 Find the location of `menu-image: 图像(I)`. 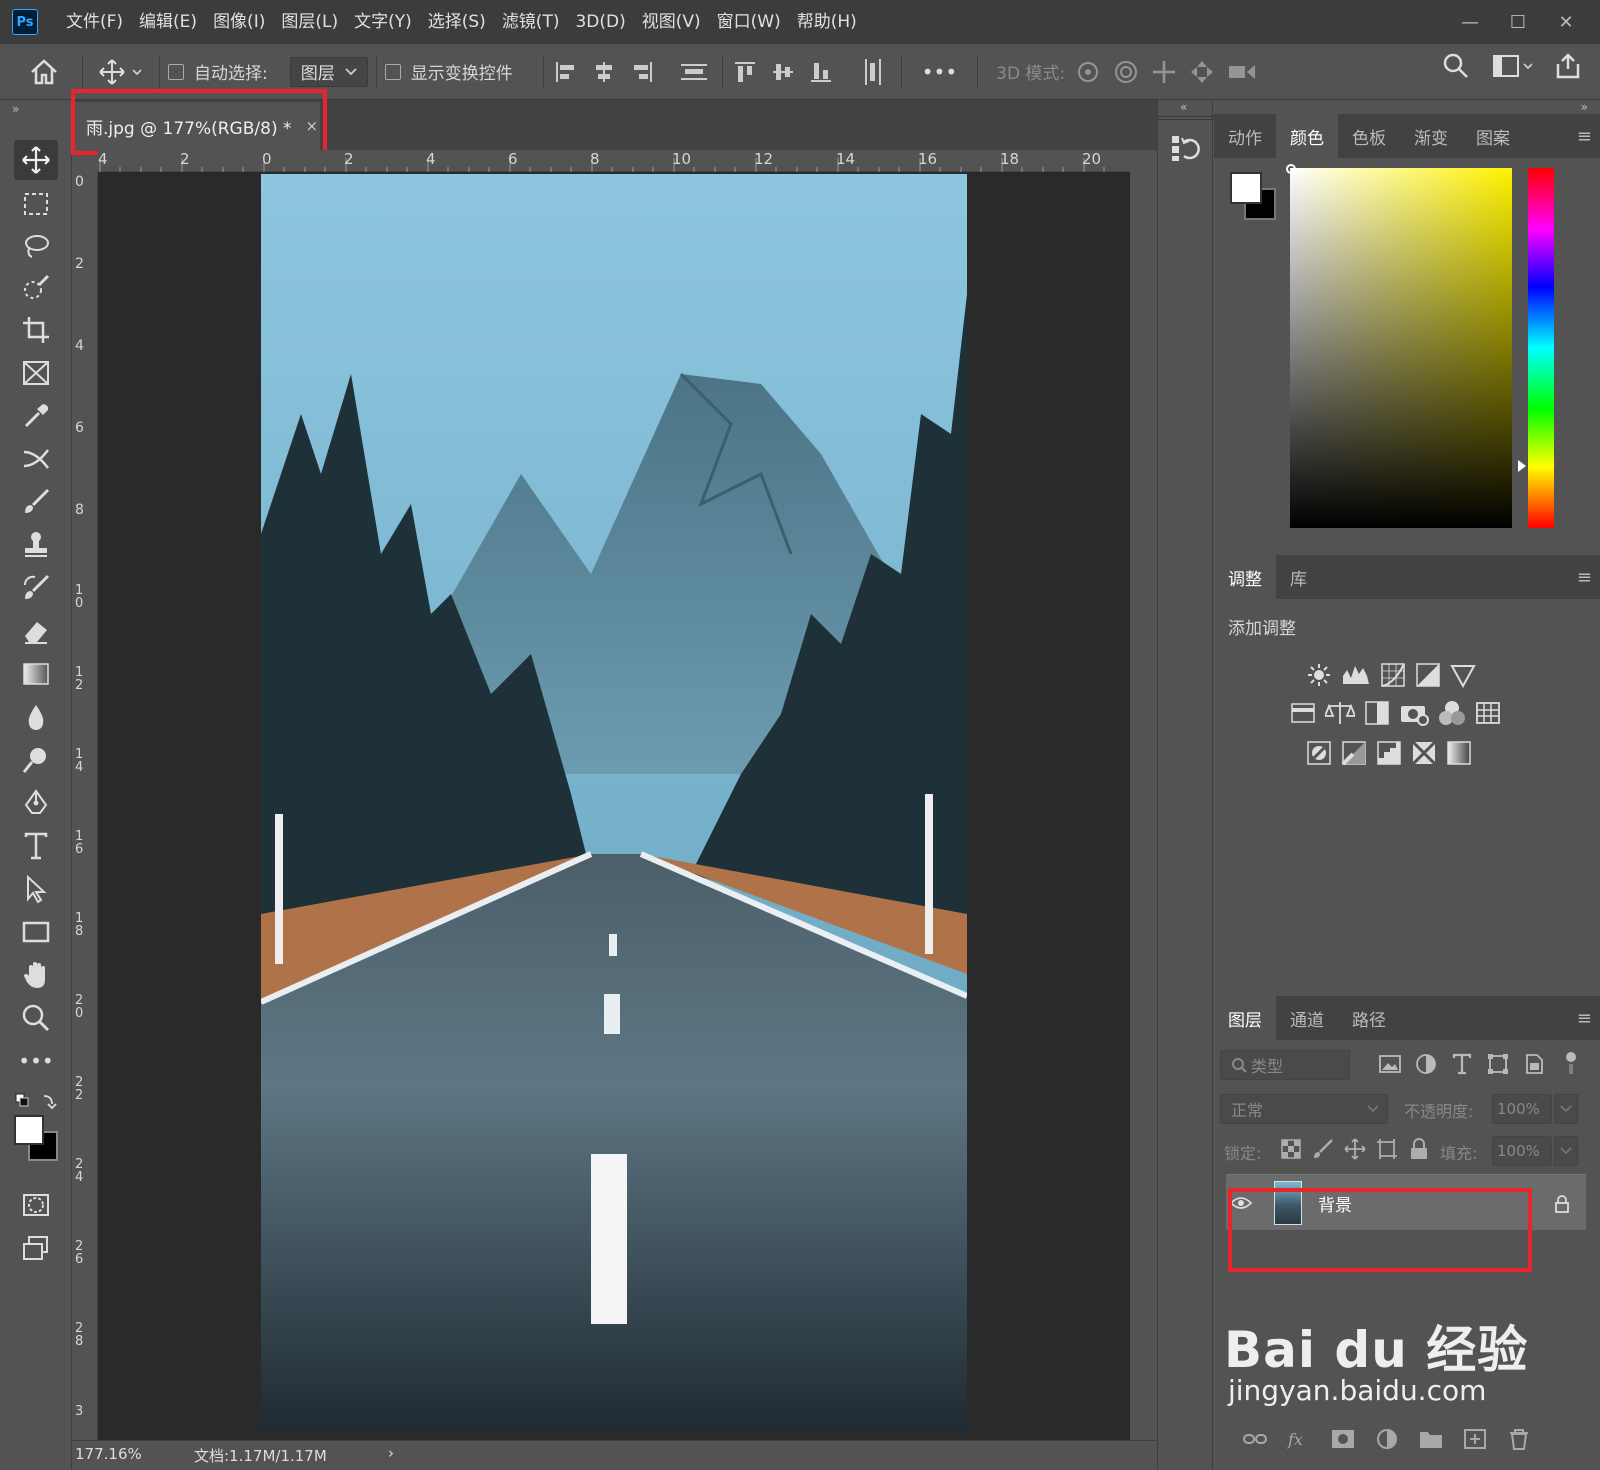

menu-image: 图像(I) is located at coordinates (239, 22).